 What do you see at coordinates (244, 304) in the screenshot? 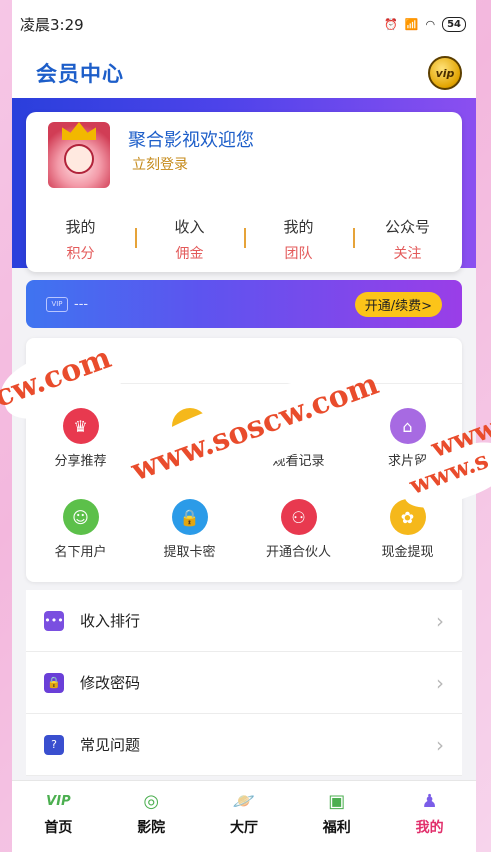
I see `vip-status-bar: VIP --- 开通/续费>` at bounding box center [244, 304].